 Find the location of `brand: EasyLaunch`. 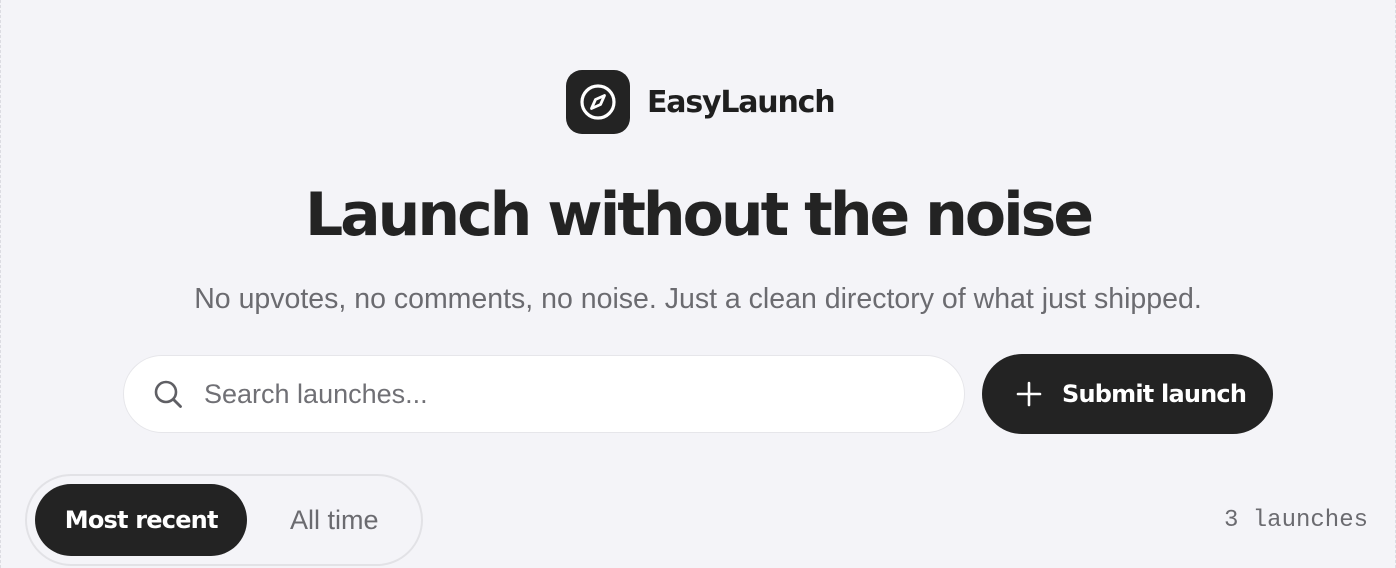

brand: EasyLaunch is located at coordinates (701, 102).